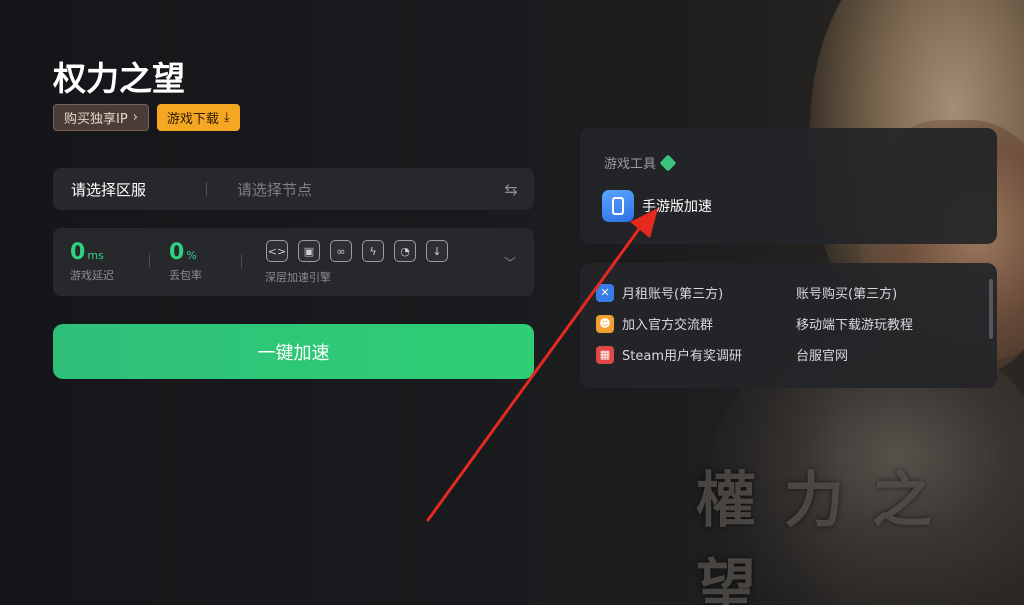  I want to click on buy-exclusive-ip-button: 购买独享IP ›, so click(101, 117).